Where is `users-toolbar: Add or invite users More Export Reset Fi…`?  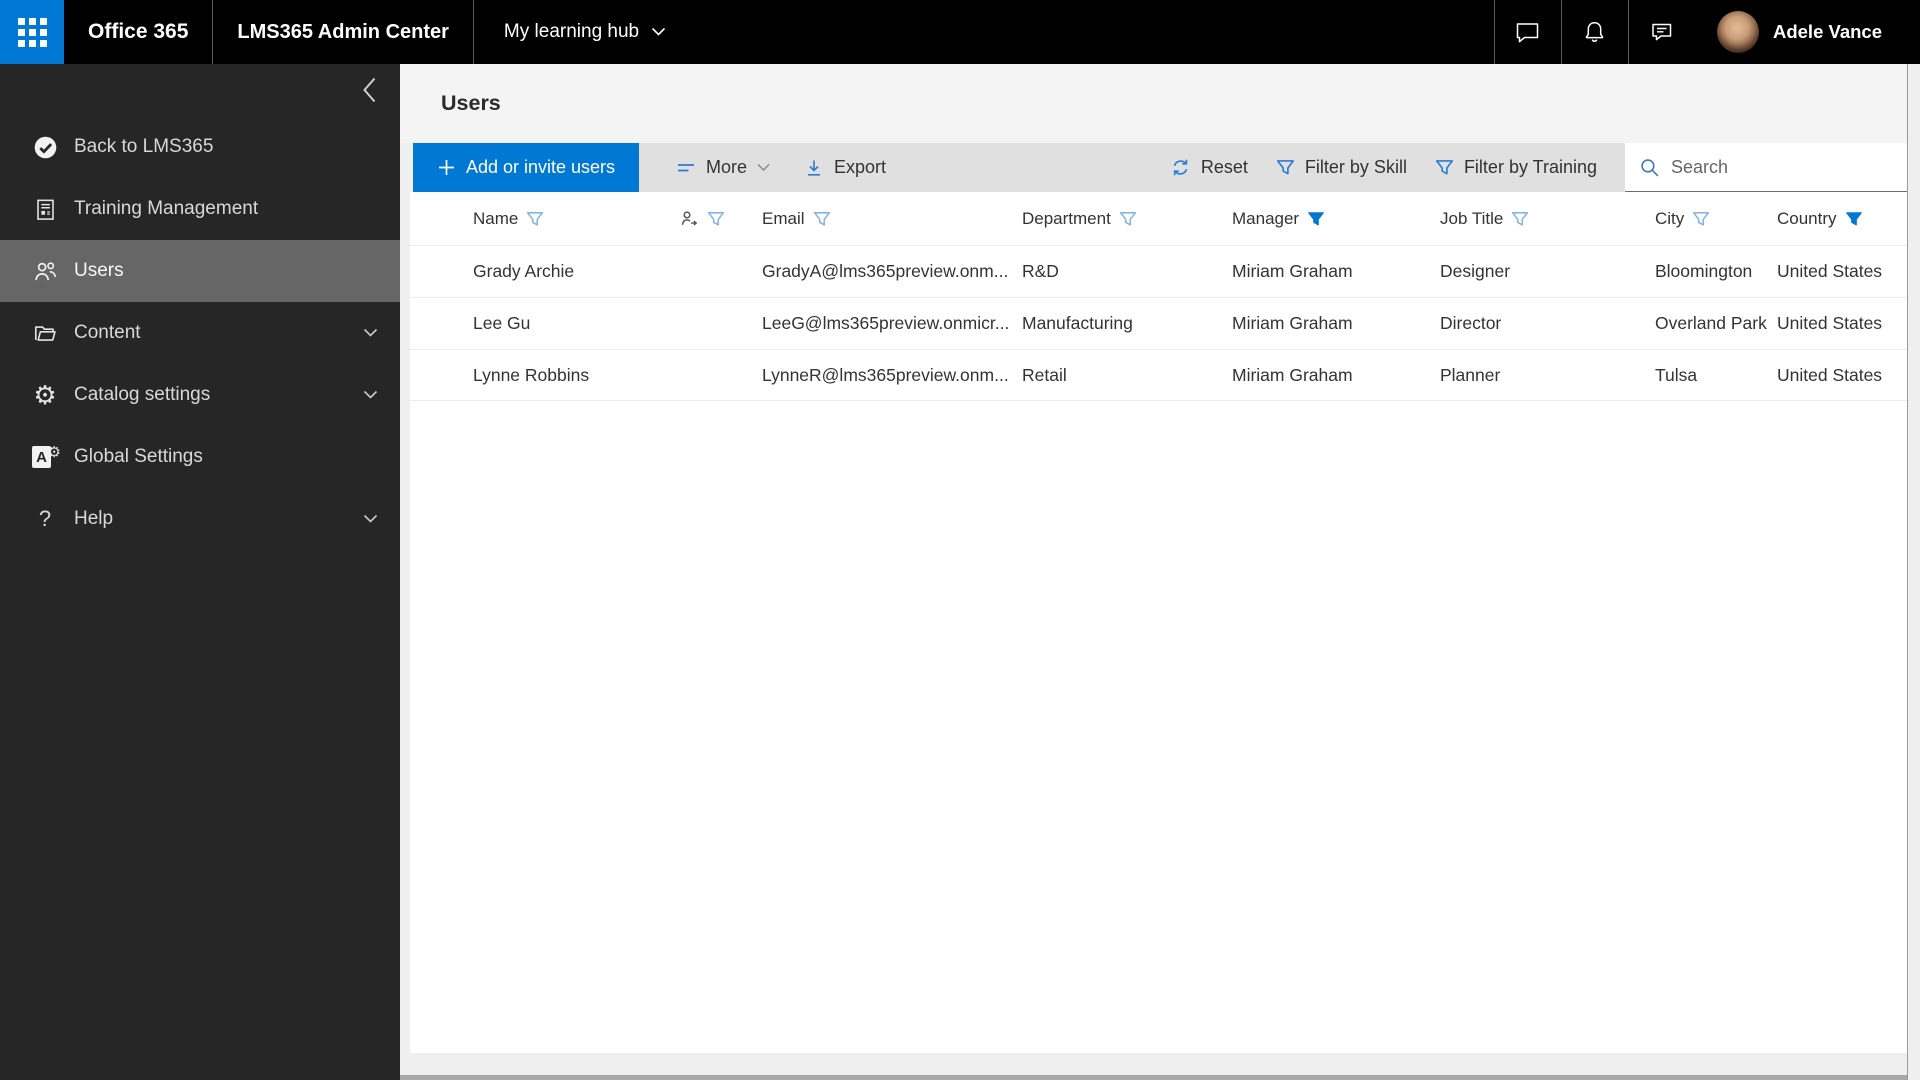
users-toolbar: Add or invite users More Export Reset Fi… is located at coordinates (1160, 167).